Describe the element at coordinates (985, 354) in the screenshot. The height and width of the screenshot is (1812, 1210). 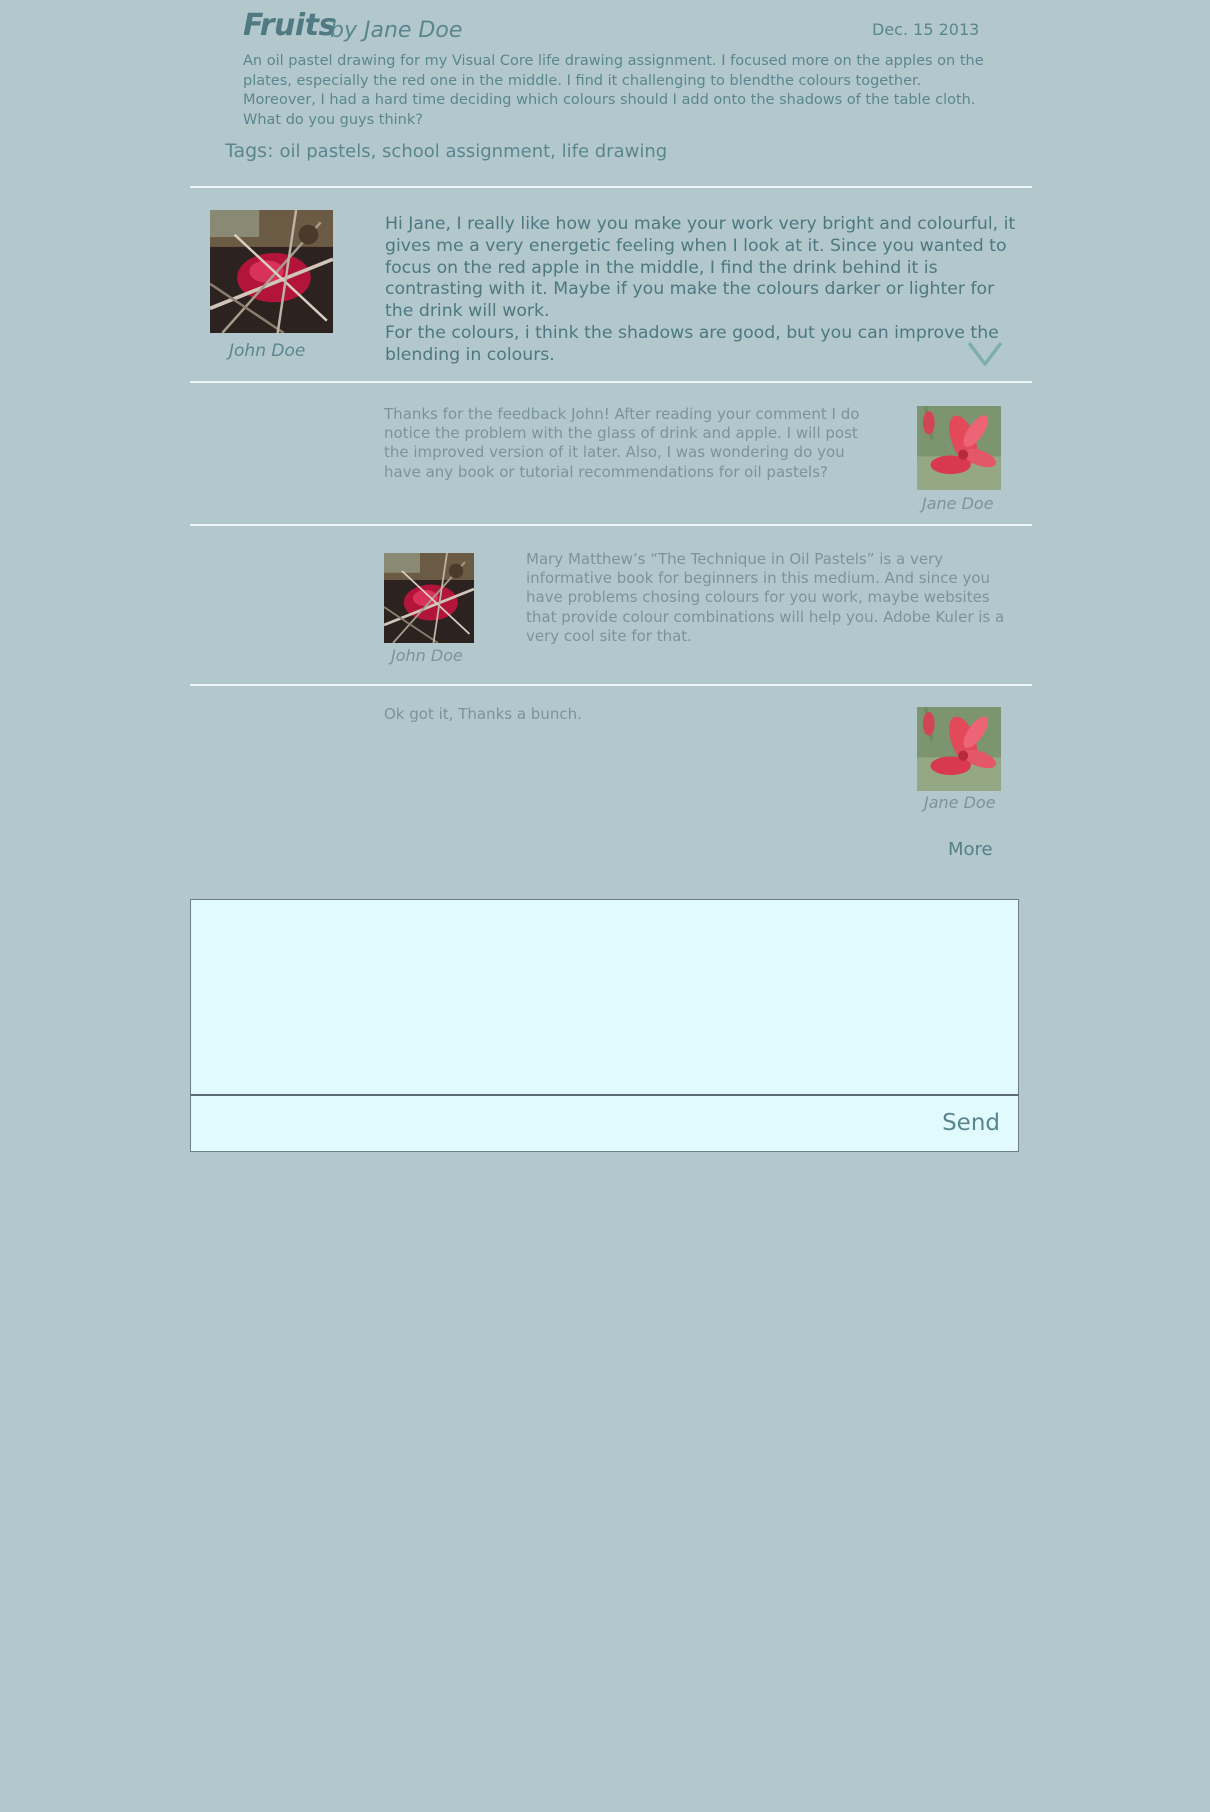
I see `chevron-down-icon` at that location.